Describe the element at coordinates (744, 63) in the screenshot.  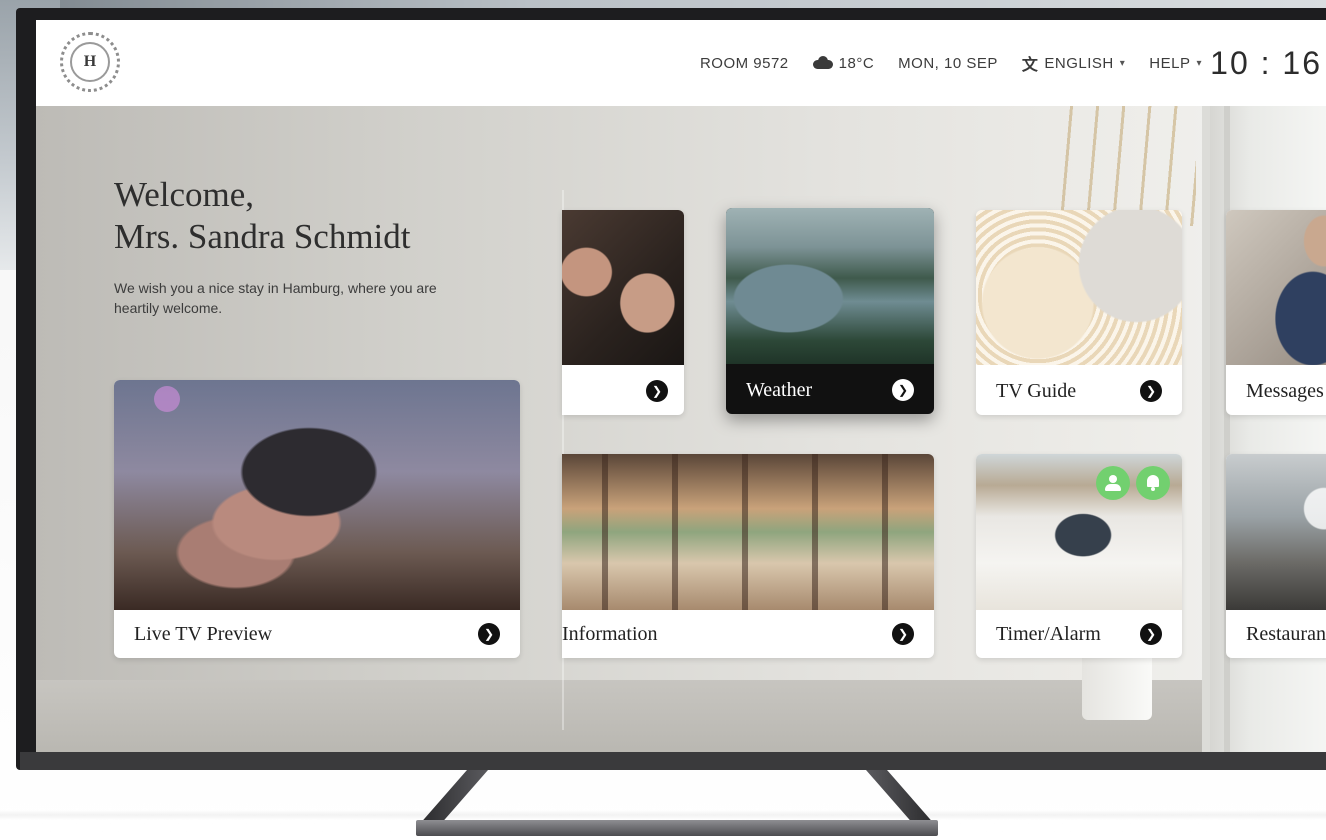
I see `room-number: ROOM 9572` at that location.